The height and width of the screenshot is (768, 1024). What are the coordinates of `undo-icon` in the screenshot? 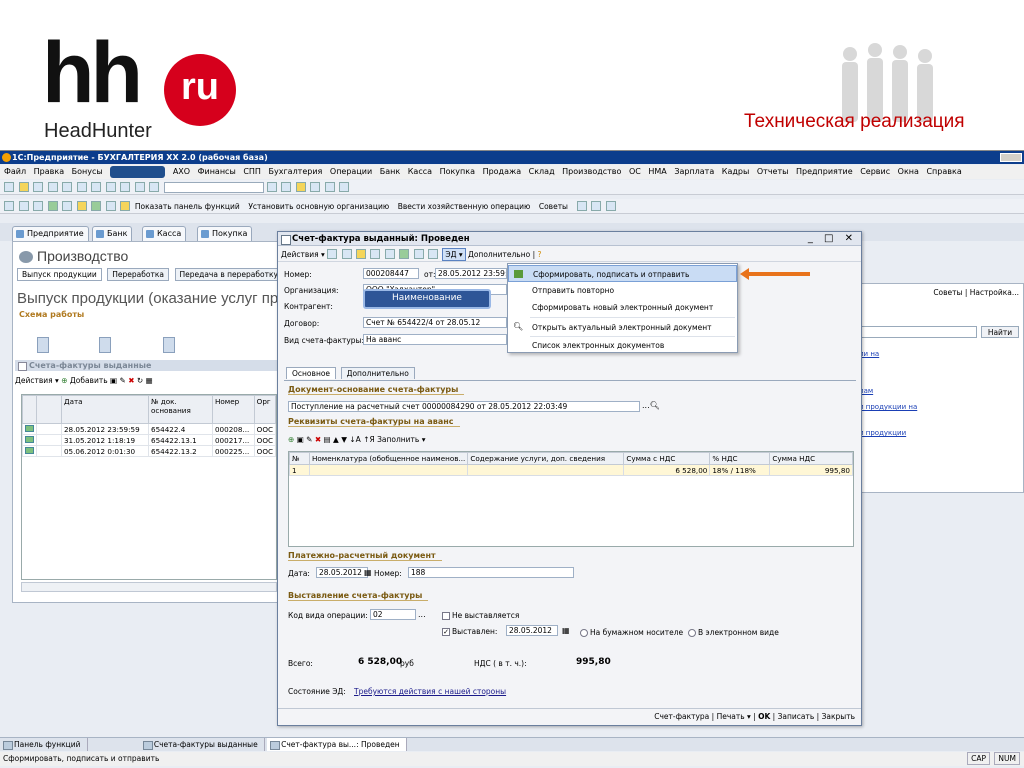 It's located at (125, 187).